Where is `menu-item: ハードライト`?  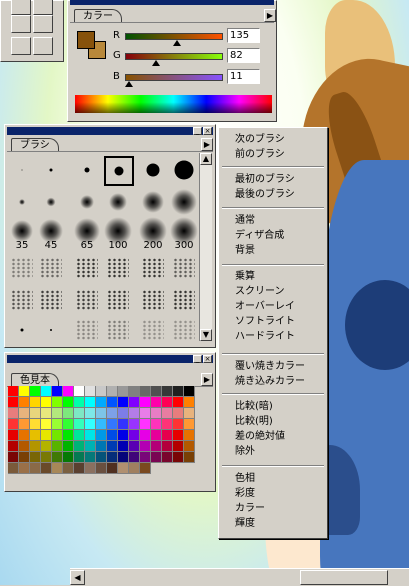
menu-item: ハードライト is located at coordinates (265, 336).